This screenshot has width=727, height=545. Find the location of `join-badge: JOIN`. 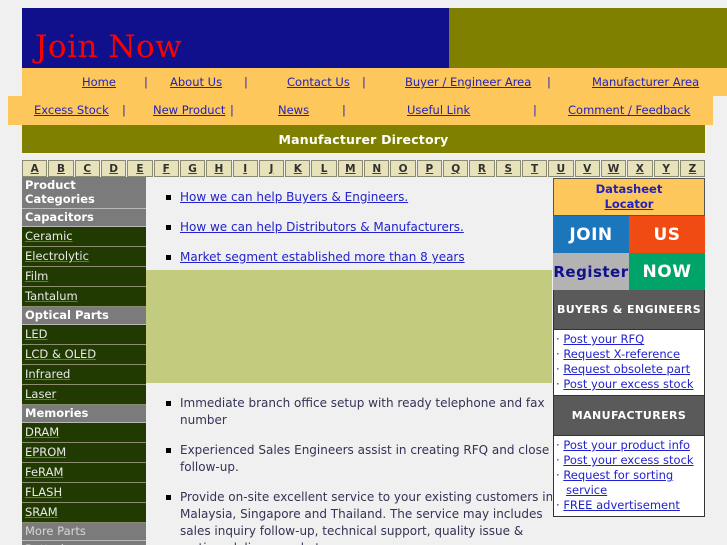

join-badge: JOIN is located at coordinates (591, 234).